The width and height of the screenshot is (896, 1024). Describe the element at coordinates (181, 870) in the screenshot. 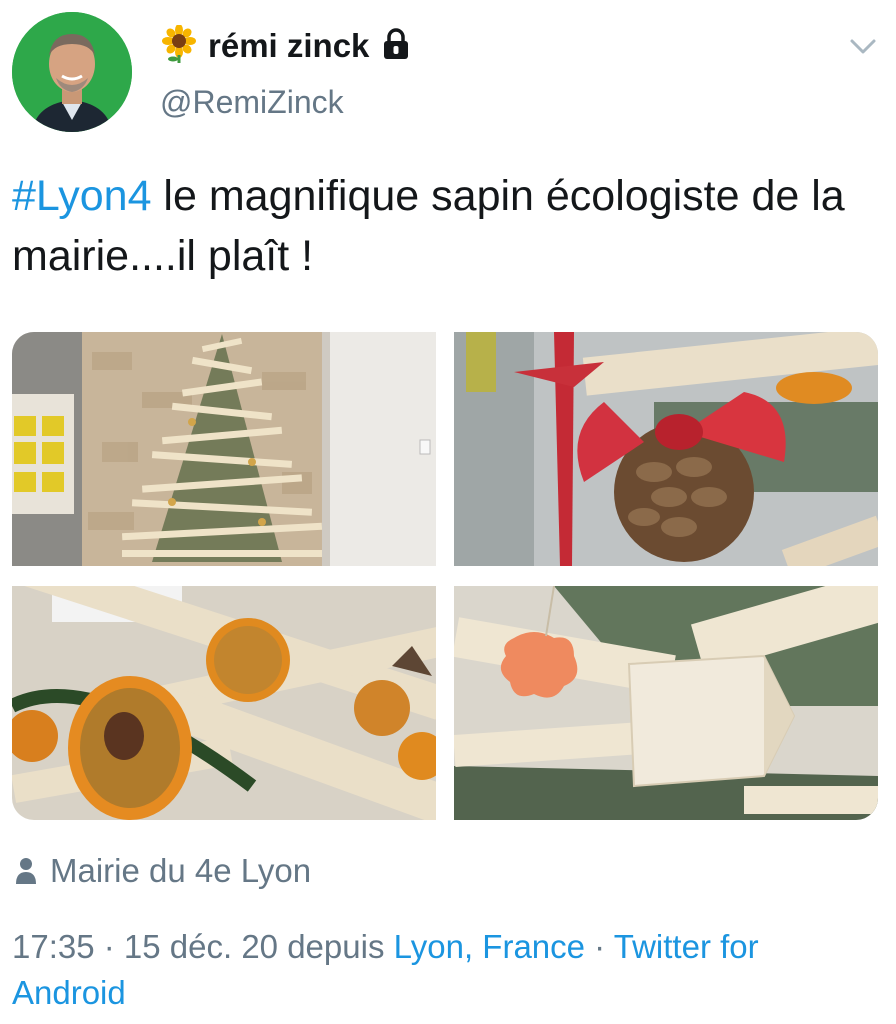

I see `location-label: Mairie du 4e Lyon` at that location.